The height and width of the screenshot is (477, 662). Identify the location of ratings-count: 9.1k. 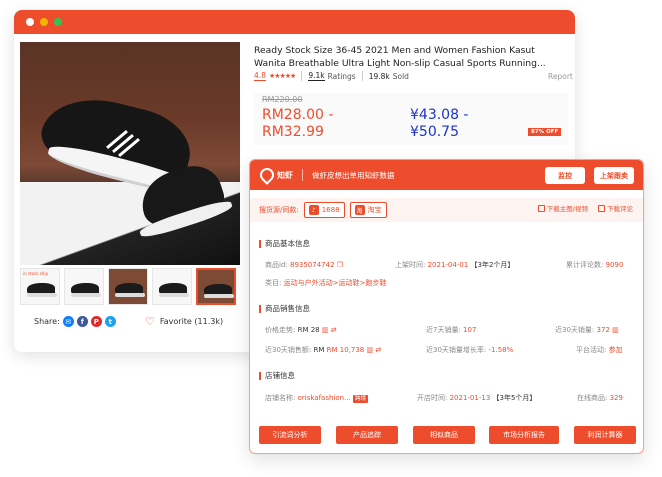
(316, 76).